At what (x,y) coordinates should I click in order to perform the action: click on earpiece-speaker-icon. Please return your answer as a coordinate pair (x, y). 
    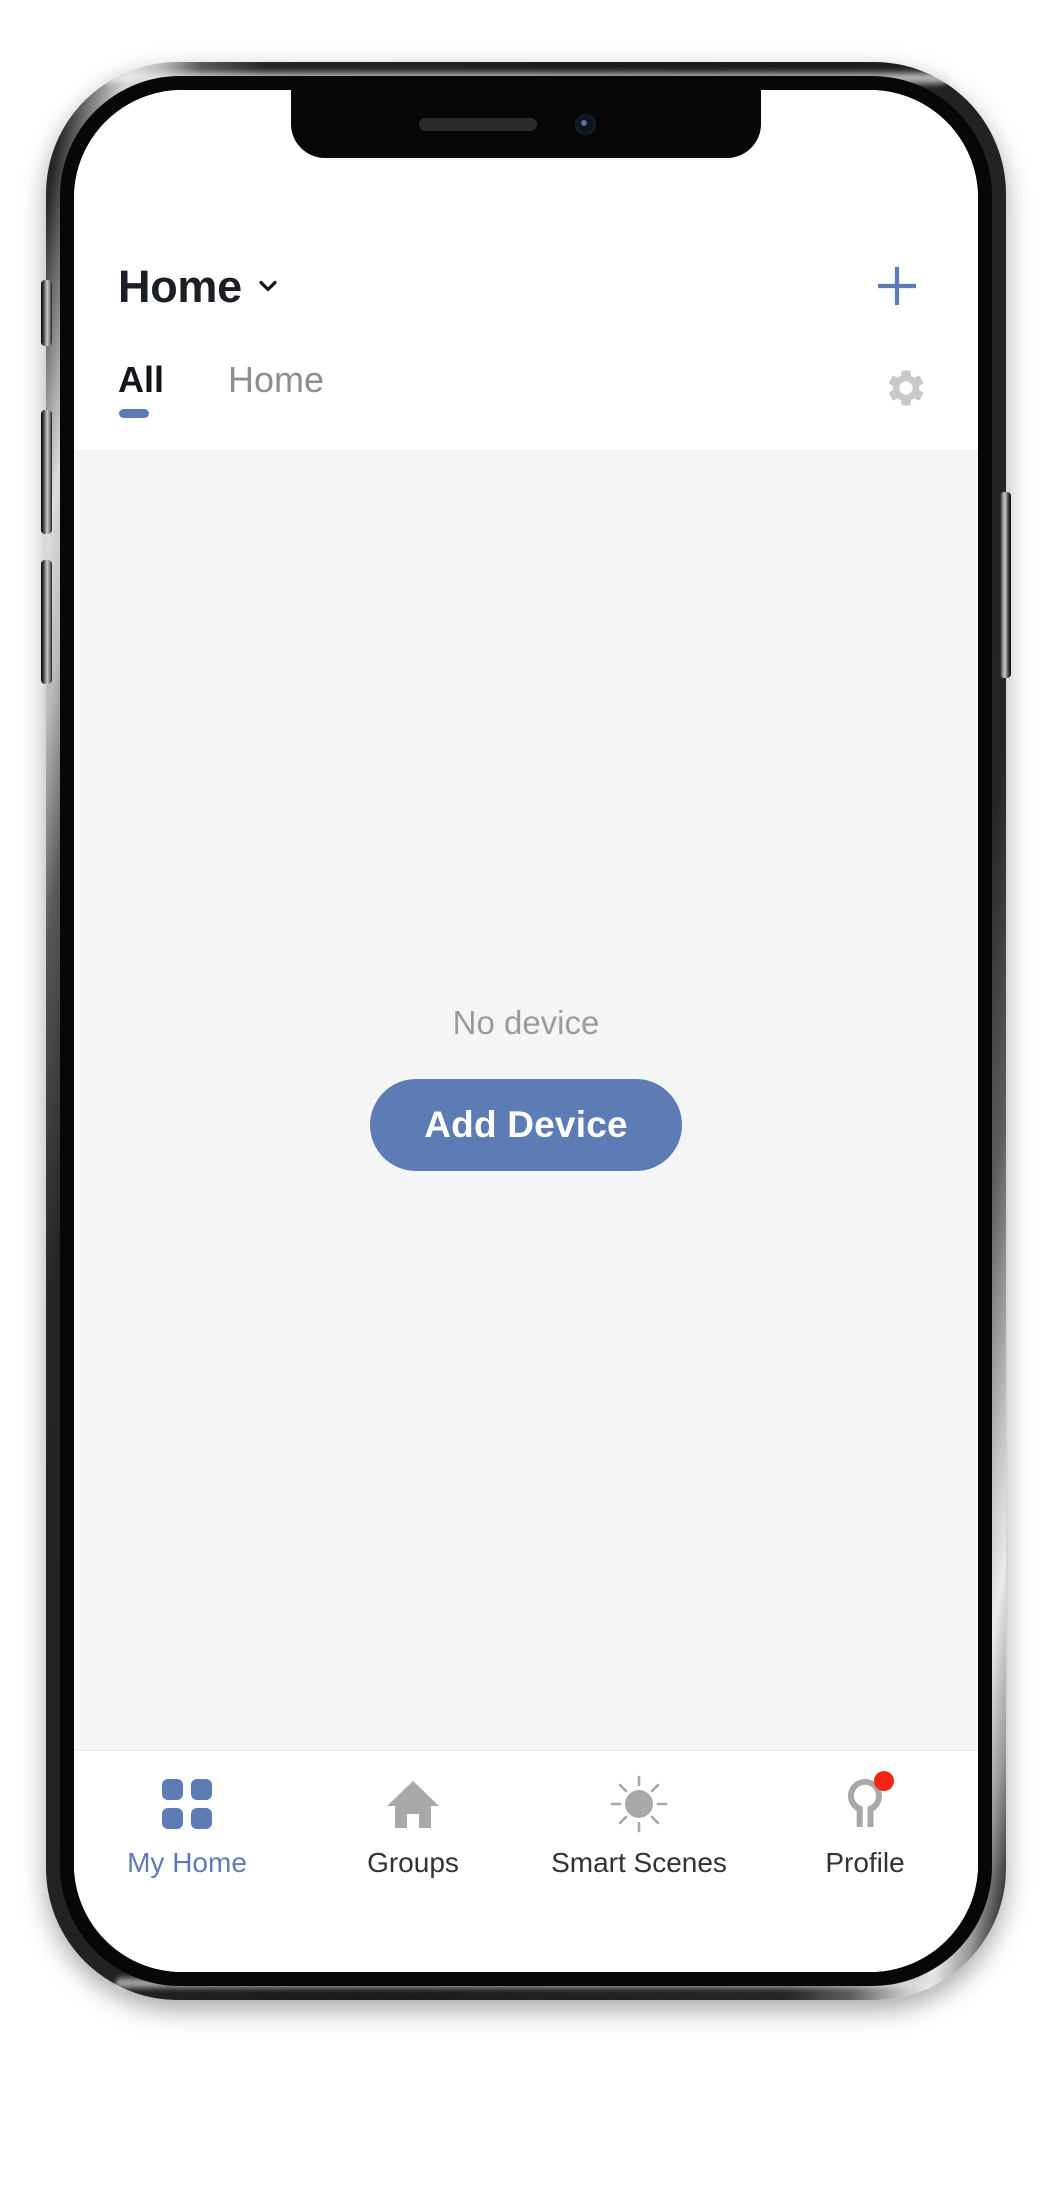
    Looking at the image, I should click on (478, 124).